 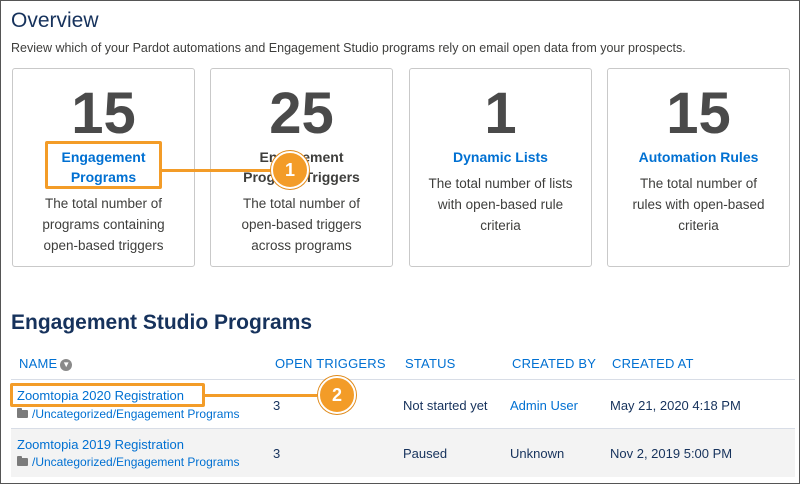 What do you see at coordinates (500, 113) in the screenshot?
I see `card-number: 1` at bounding box center [500, 113].